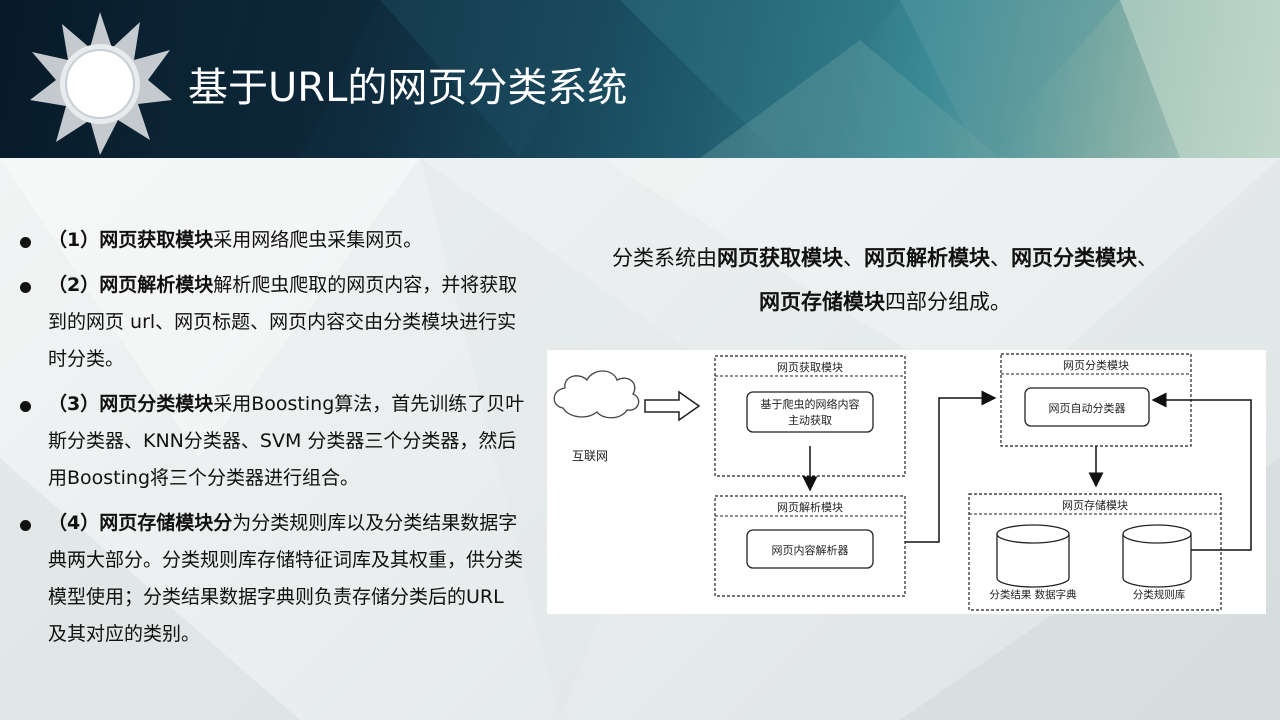 The height and width of the screenshot is (720, 1280). What do you see at coordinates (318, 240) in the screenshot?
I see `bullet-text: 采用网络爬虫采集网页。` at bounding box center [318, 240].